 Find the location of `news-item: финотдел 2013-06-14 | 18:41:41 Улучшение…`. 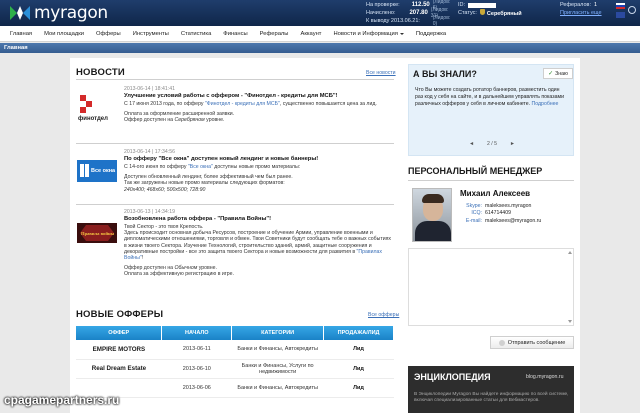

news-item: финотдел 2013-06-14 | 18:41:41 Улучшение… is located at coordinates (235, 117).